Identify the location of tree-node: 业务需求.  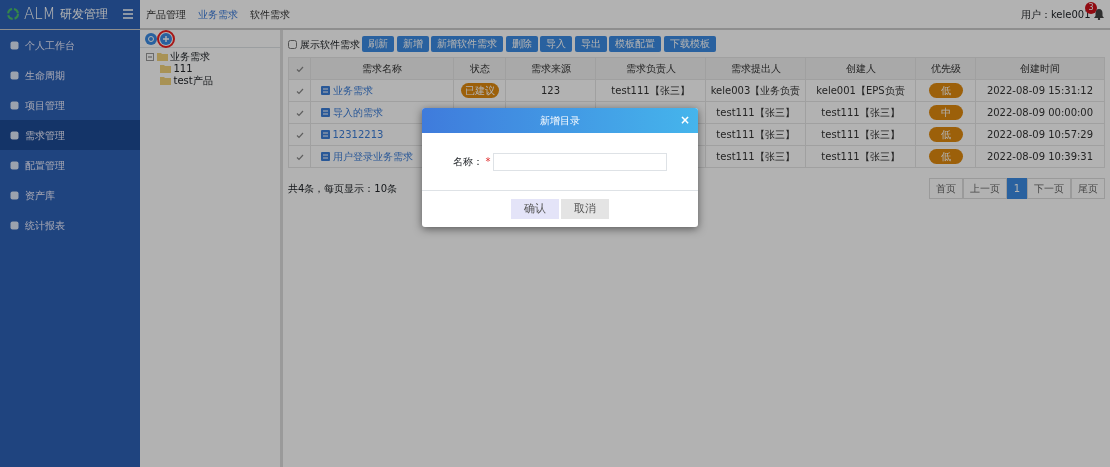
(190, 56).